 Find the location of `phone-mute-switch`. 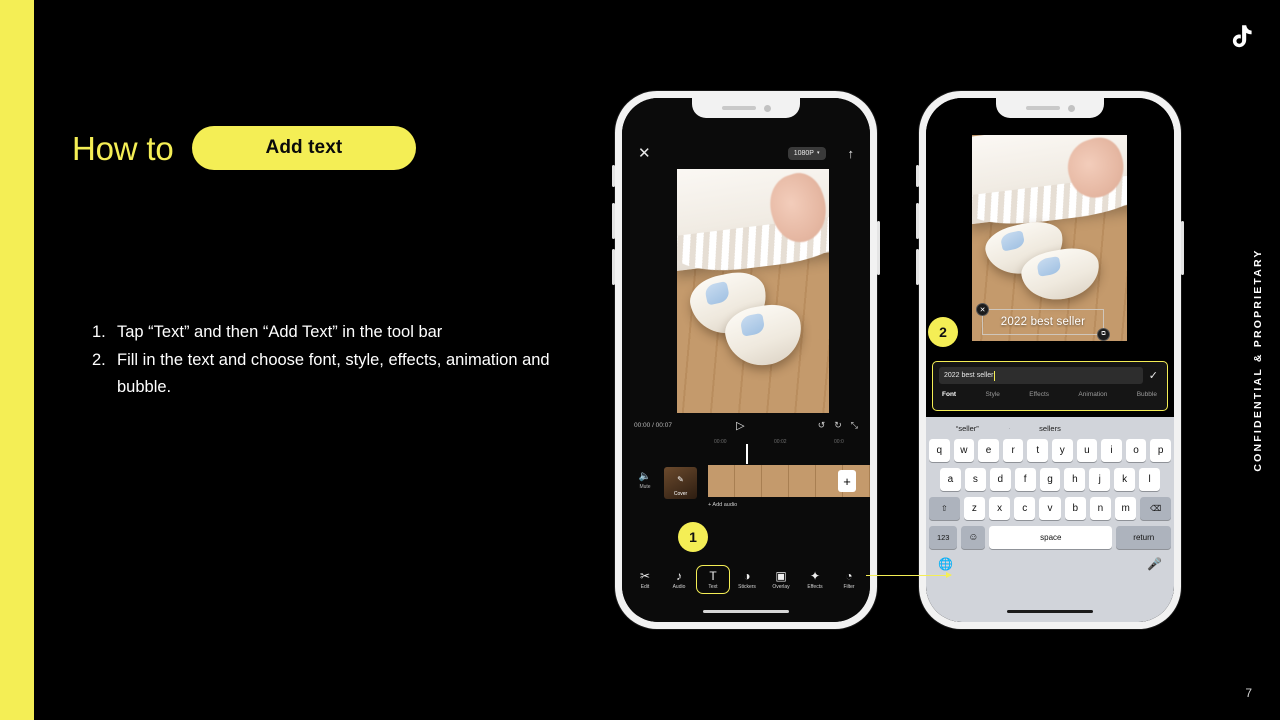

phone-mute-switch is located at coordinates (613, 176).